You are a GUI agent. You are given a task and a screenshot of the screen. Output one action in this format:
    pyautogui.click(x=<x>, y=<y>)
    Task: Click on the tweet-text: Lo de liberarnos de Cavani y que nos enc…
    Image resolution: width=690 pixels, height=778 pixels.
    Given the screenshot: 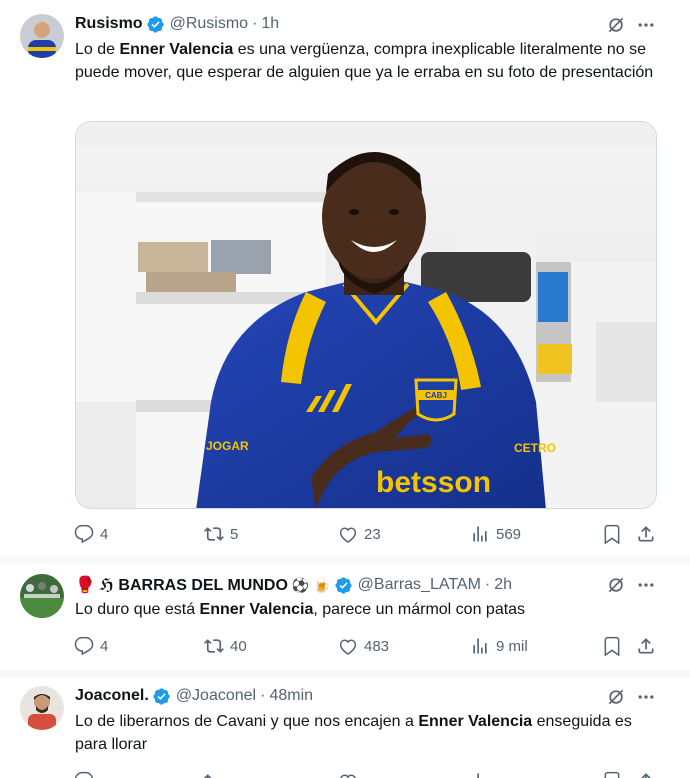 What is the action you would take?
    pyautogui.click(x=365, y=733)
    